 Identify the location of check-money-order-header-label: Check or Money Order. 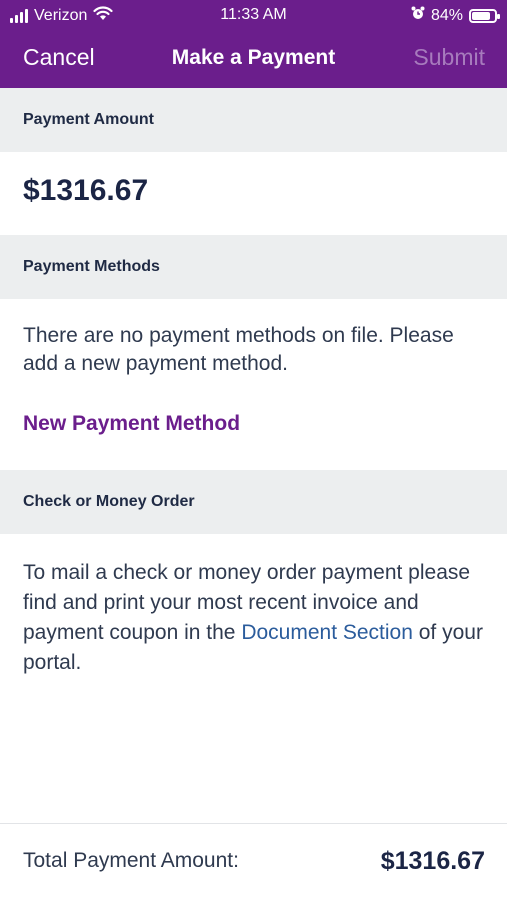
(109, 501).